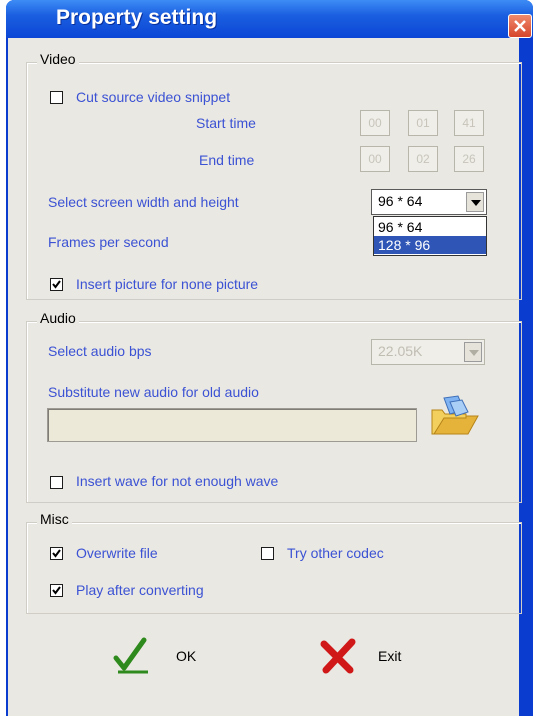  Describe the element at coordinates (167, 284) in the screenshot. I see `insert-picture-label: Insert picture for none picture` at that location.